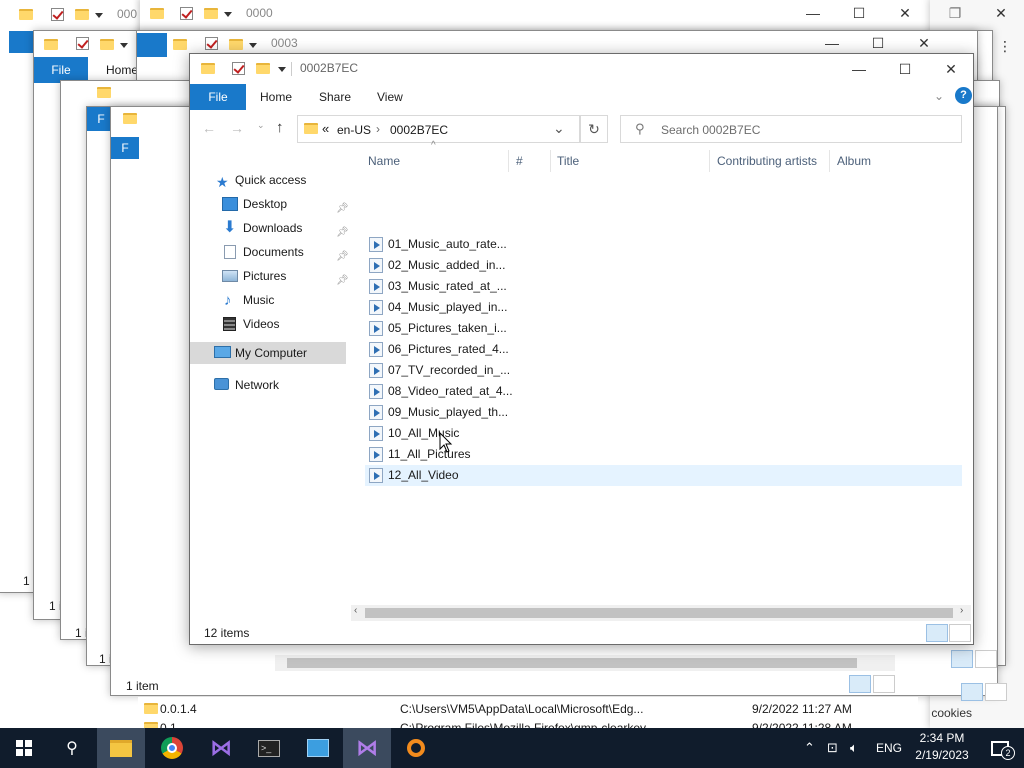  I want to click on sidebar-item-my-computer: My Computer, so click(268, 353).